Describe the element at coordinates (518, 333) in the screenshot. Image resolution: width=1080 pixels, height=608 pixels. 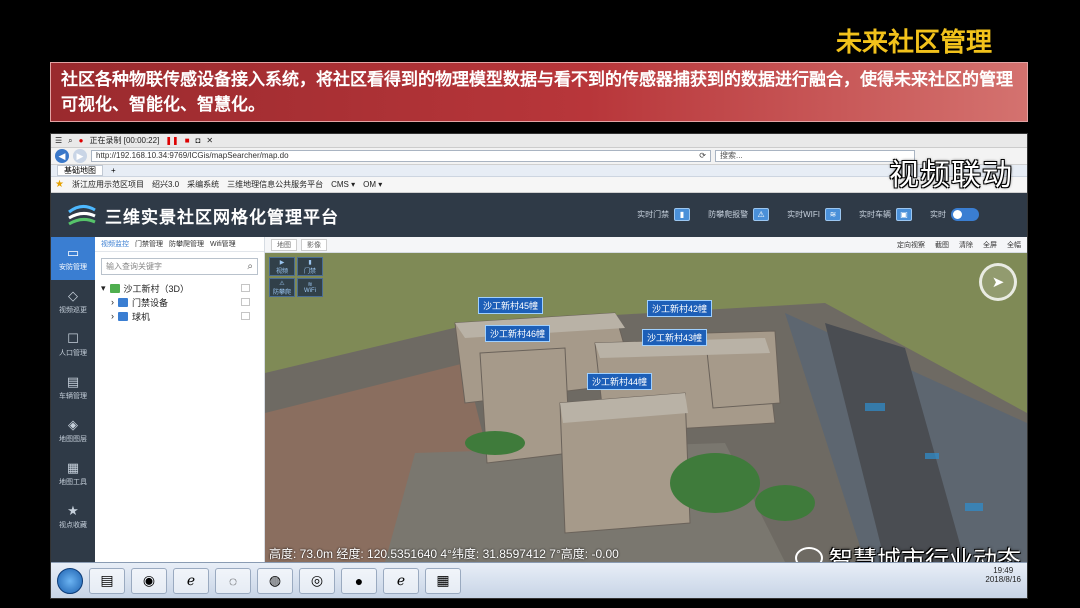
I see `building-label: 沙工新村46幢` at that location.